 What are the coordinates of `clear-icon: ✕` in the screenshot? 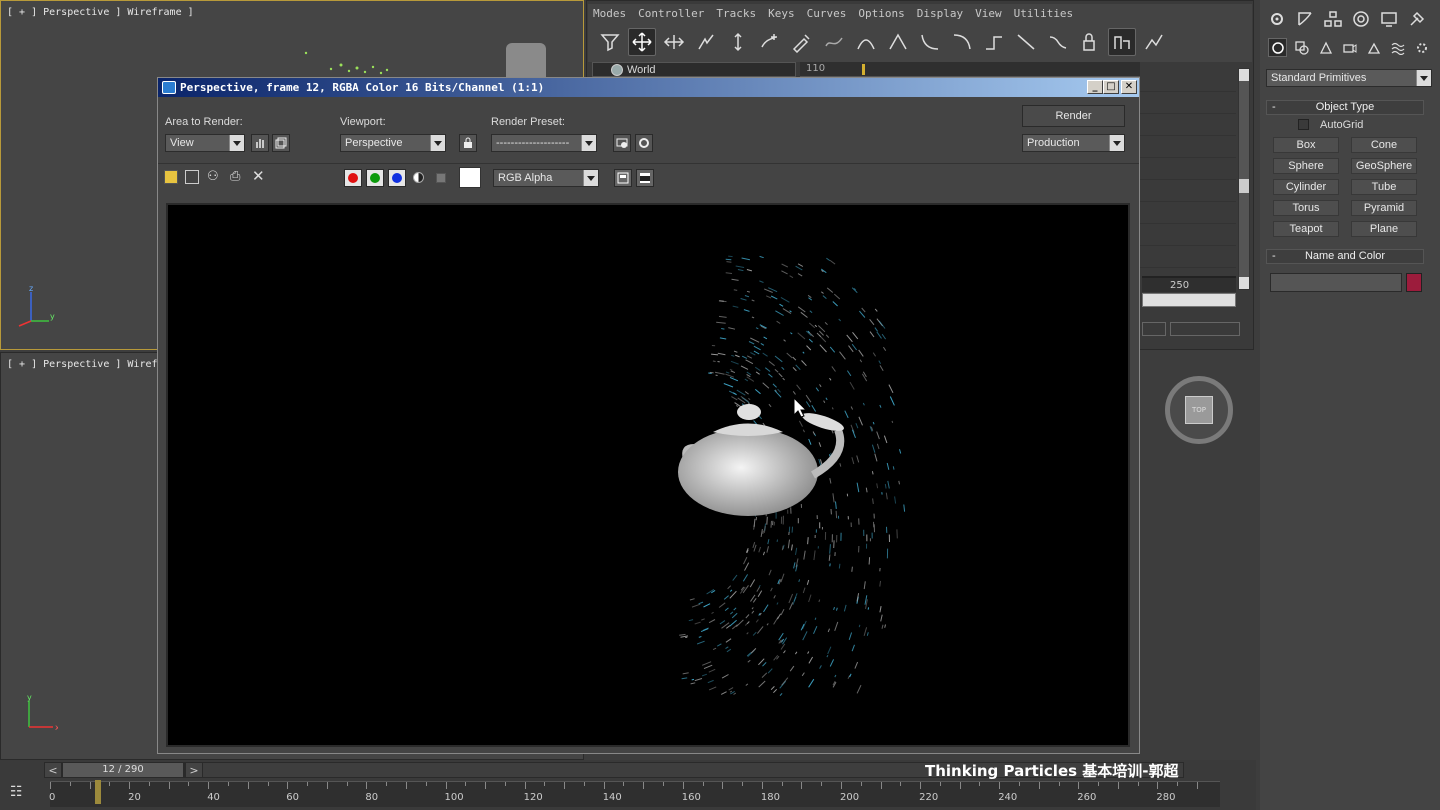 It's located at (258, 176).